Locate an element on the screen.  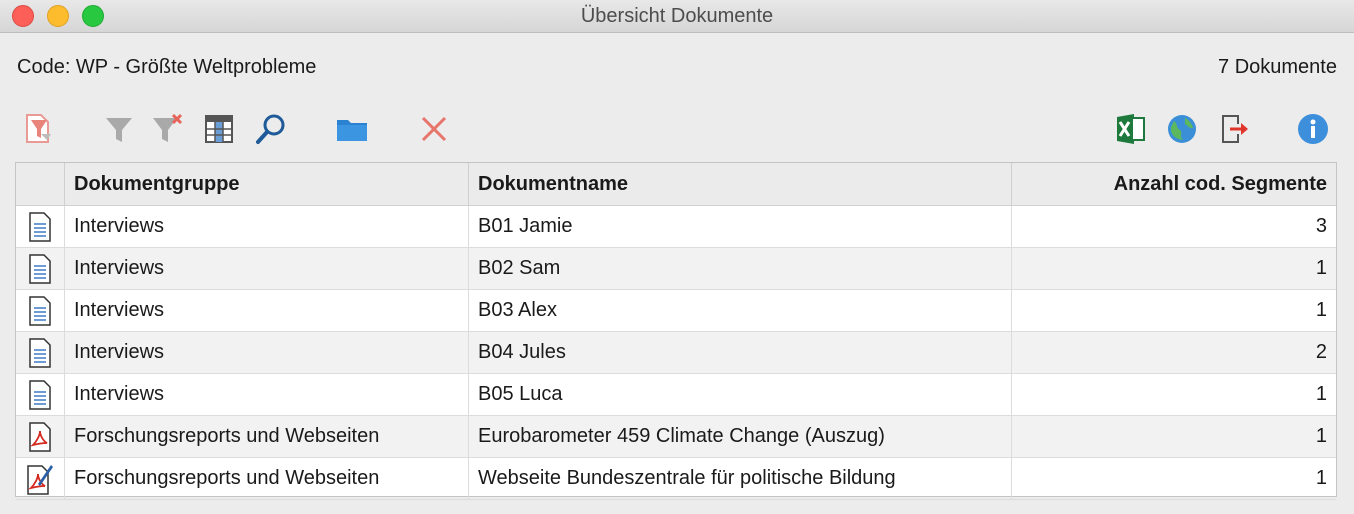
table-row: Interviews B02 Sam 1 is located at coordinates (676, 269).